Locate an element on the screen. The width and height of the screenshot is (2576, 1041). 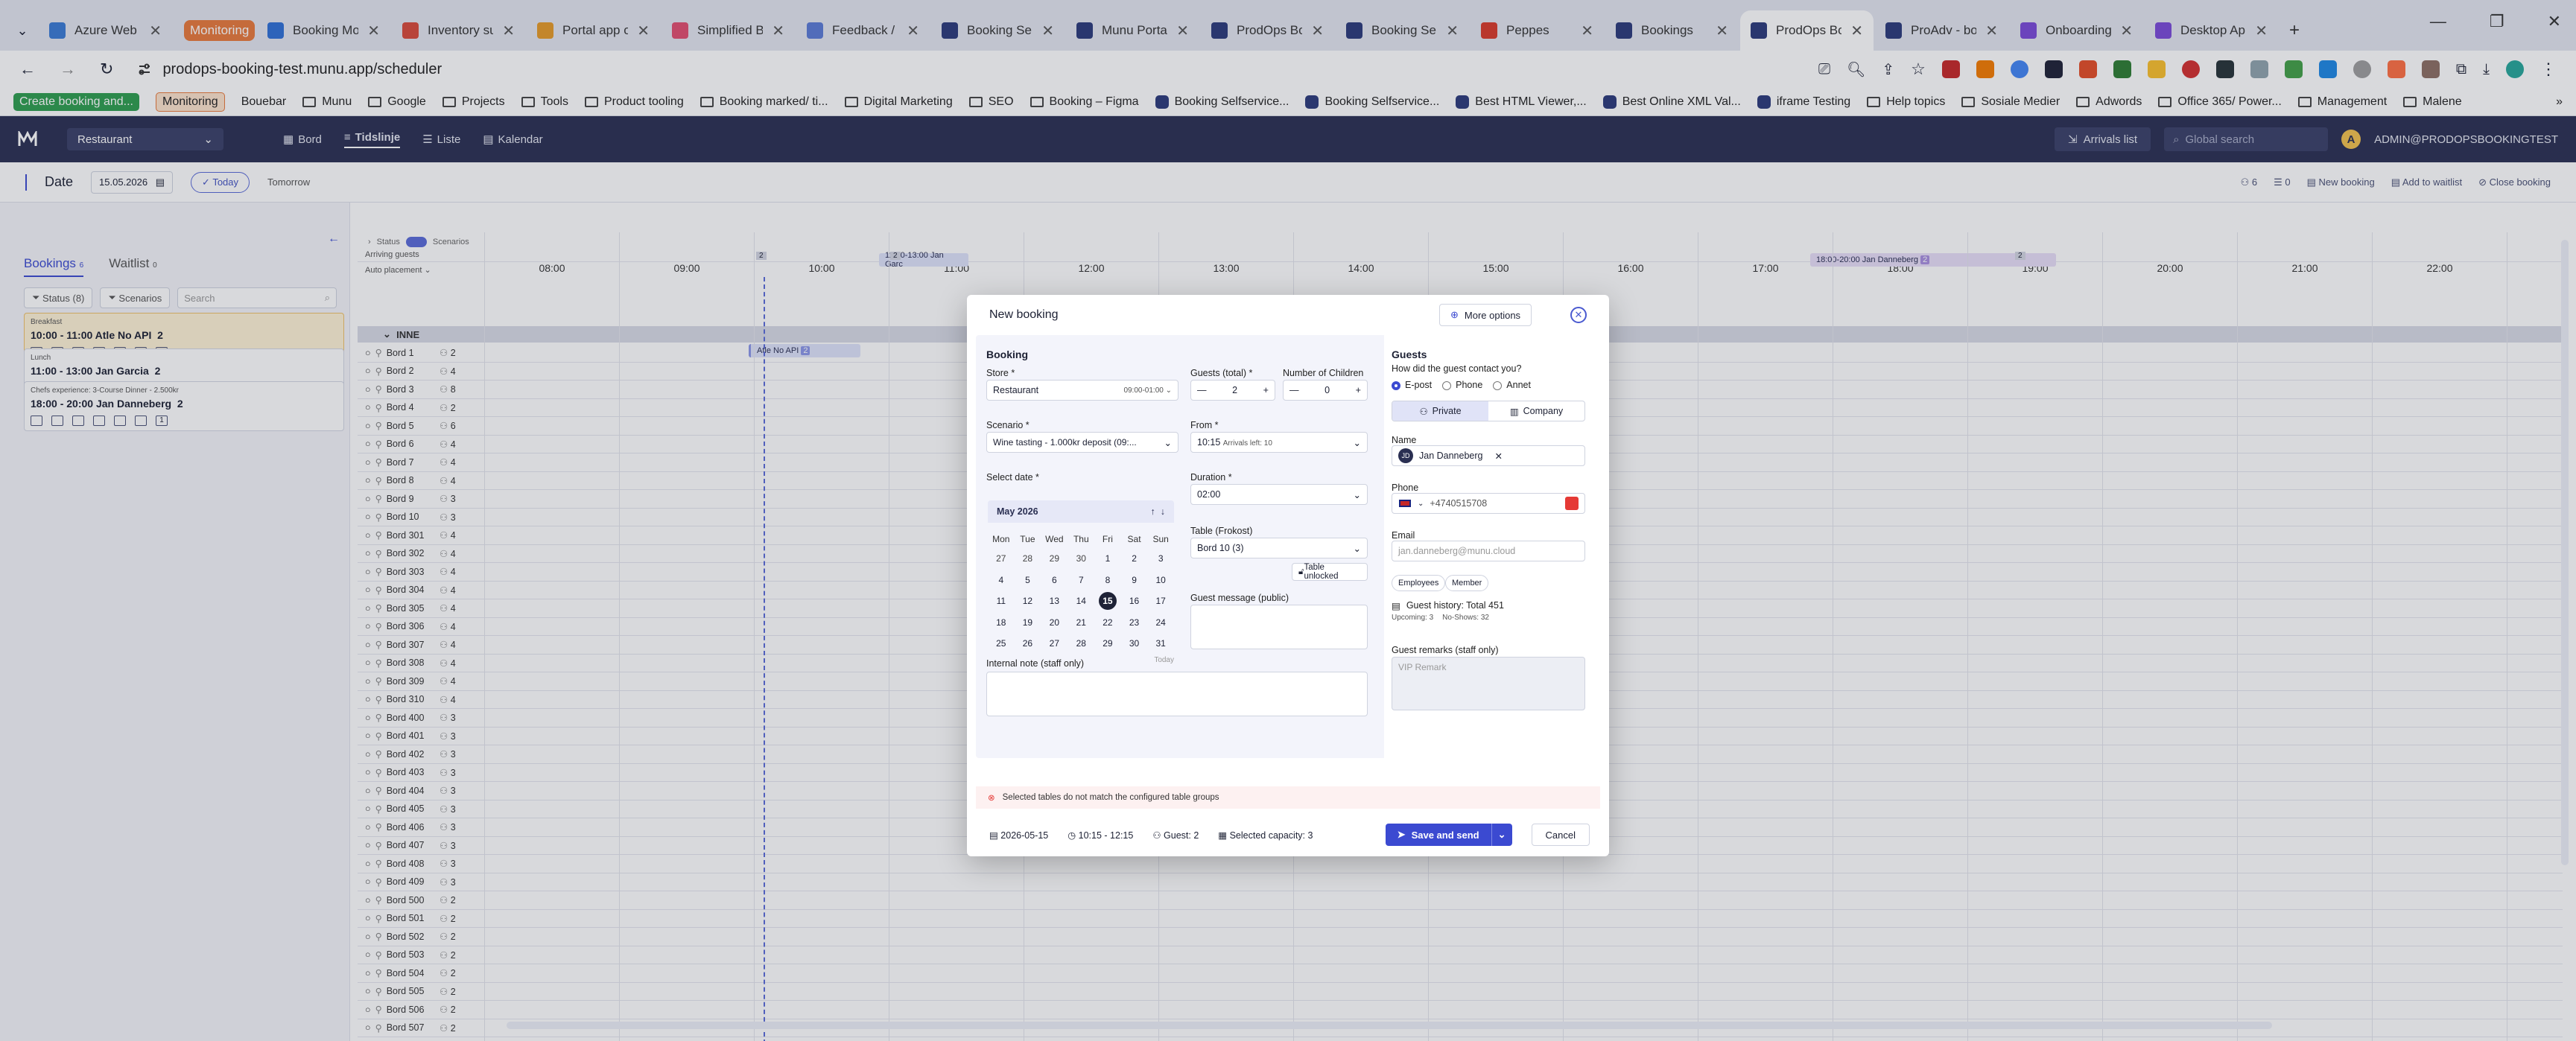
private-option: ⚇ Private is located at coordinates (1440, 411).